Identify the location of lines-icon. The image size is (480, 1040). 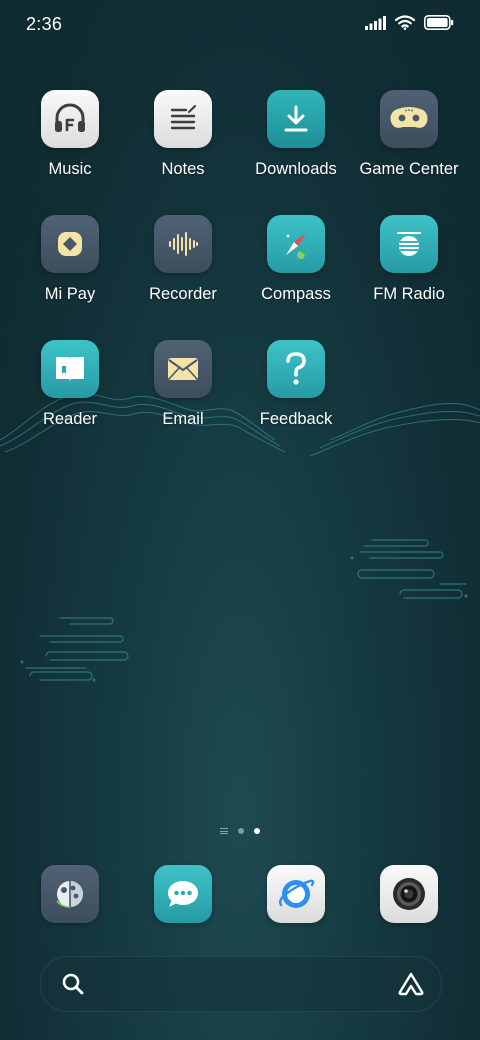
(224, 831).